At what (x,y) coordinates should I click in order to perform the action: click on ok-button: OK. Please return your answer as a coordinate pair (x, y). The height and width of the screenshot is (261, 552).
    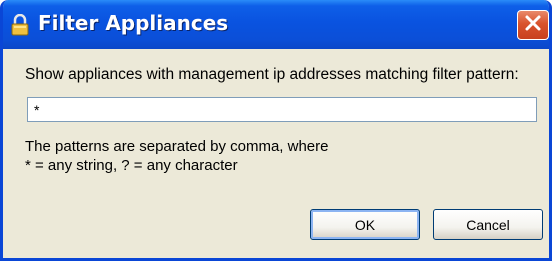
    Looking at the image, I should click on (365, 224).